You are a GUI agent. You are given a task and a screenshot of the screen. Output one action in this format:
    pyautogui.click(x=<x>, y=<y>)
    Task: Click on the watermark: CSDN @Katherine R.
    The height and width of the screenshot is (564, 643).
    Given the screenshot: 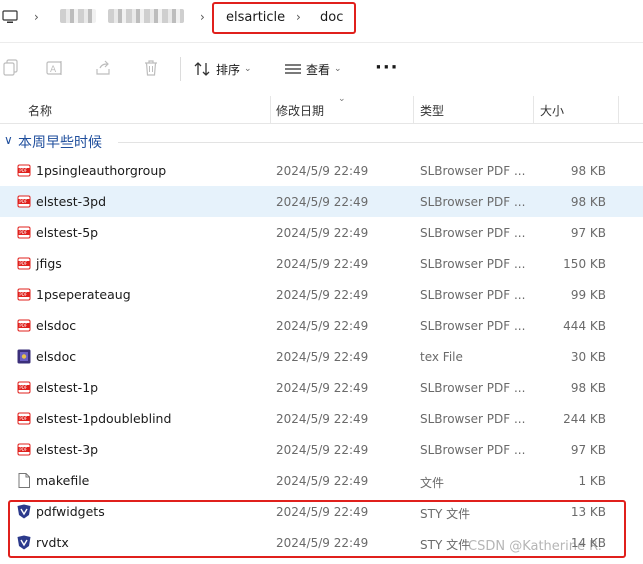 What is the action you would take?
    pyautogui.click(x=535, y=546)
    